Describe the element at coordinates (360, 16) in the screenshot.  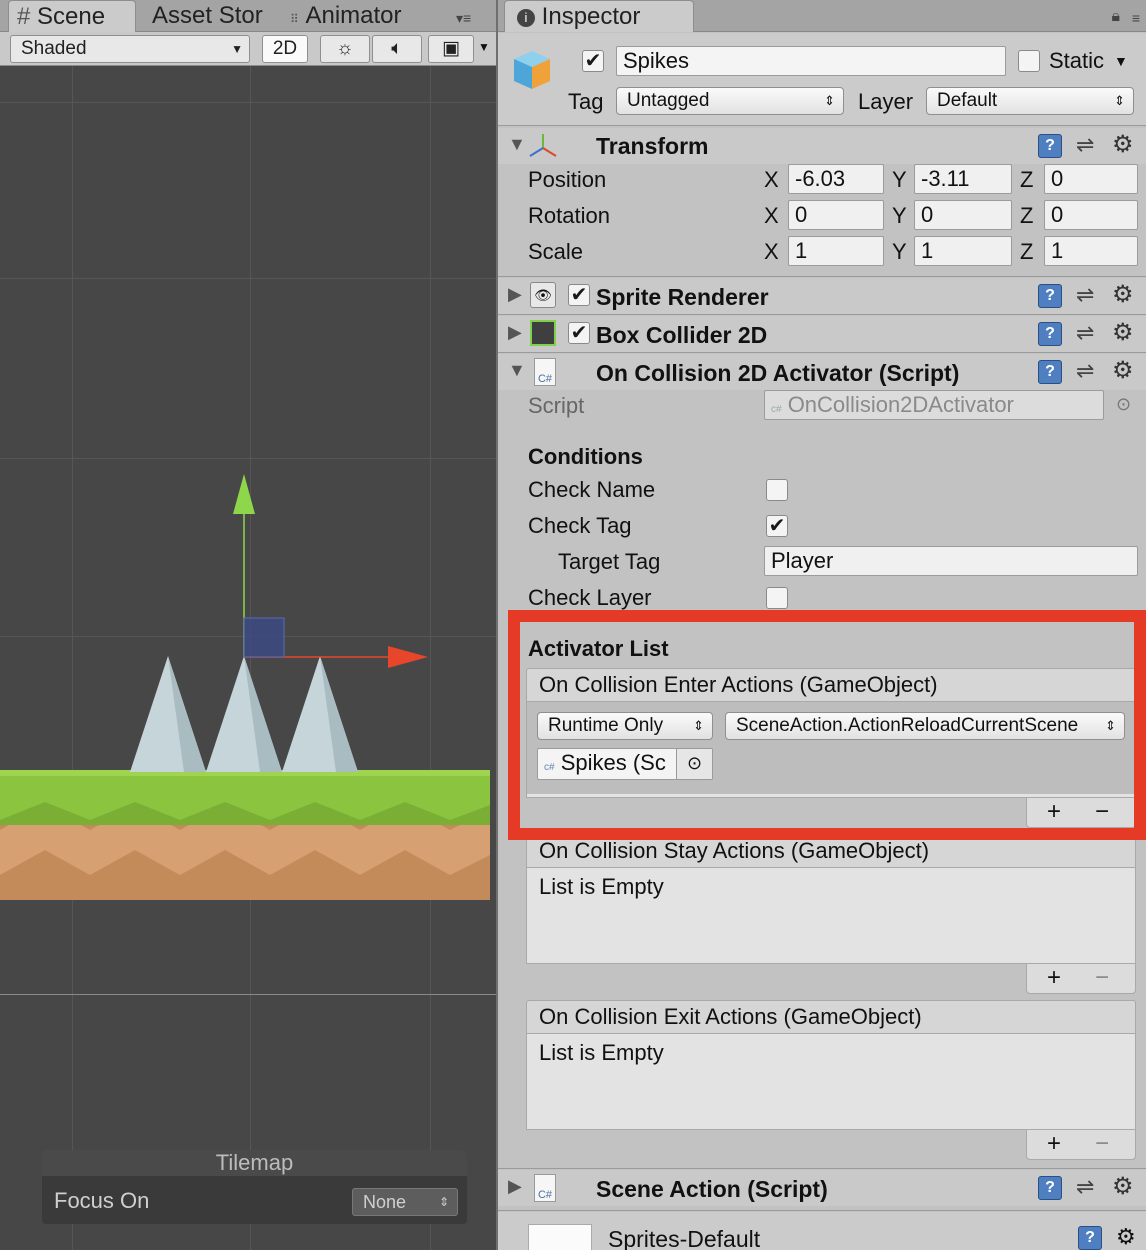
I see `tab-animator: ⠿ Animator` at that location.